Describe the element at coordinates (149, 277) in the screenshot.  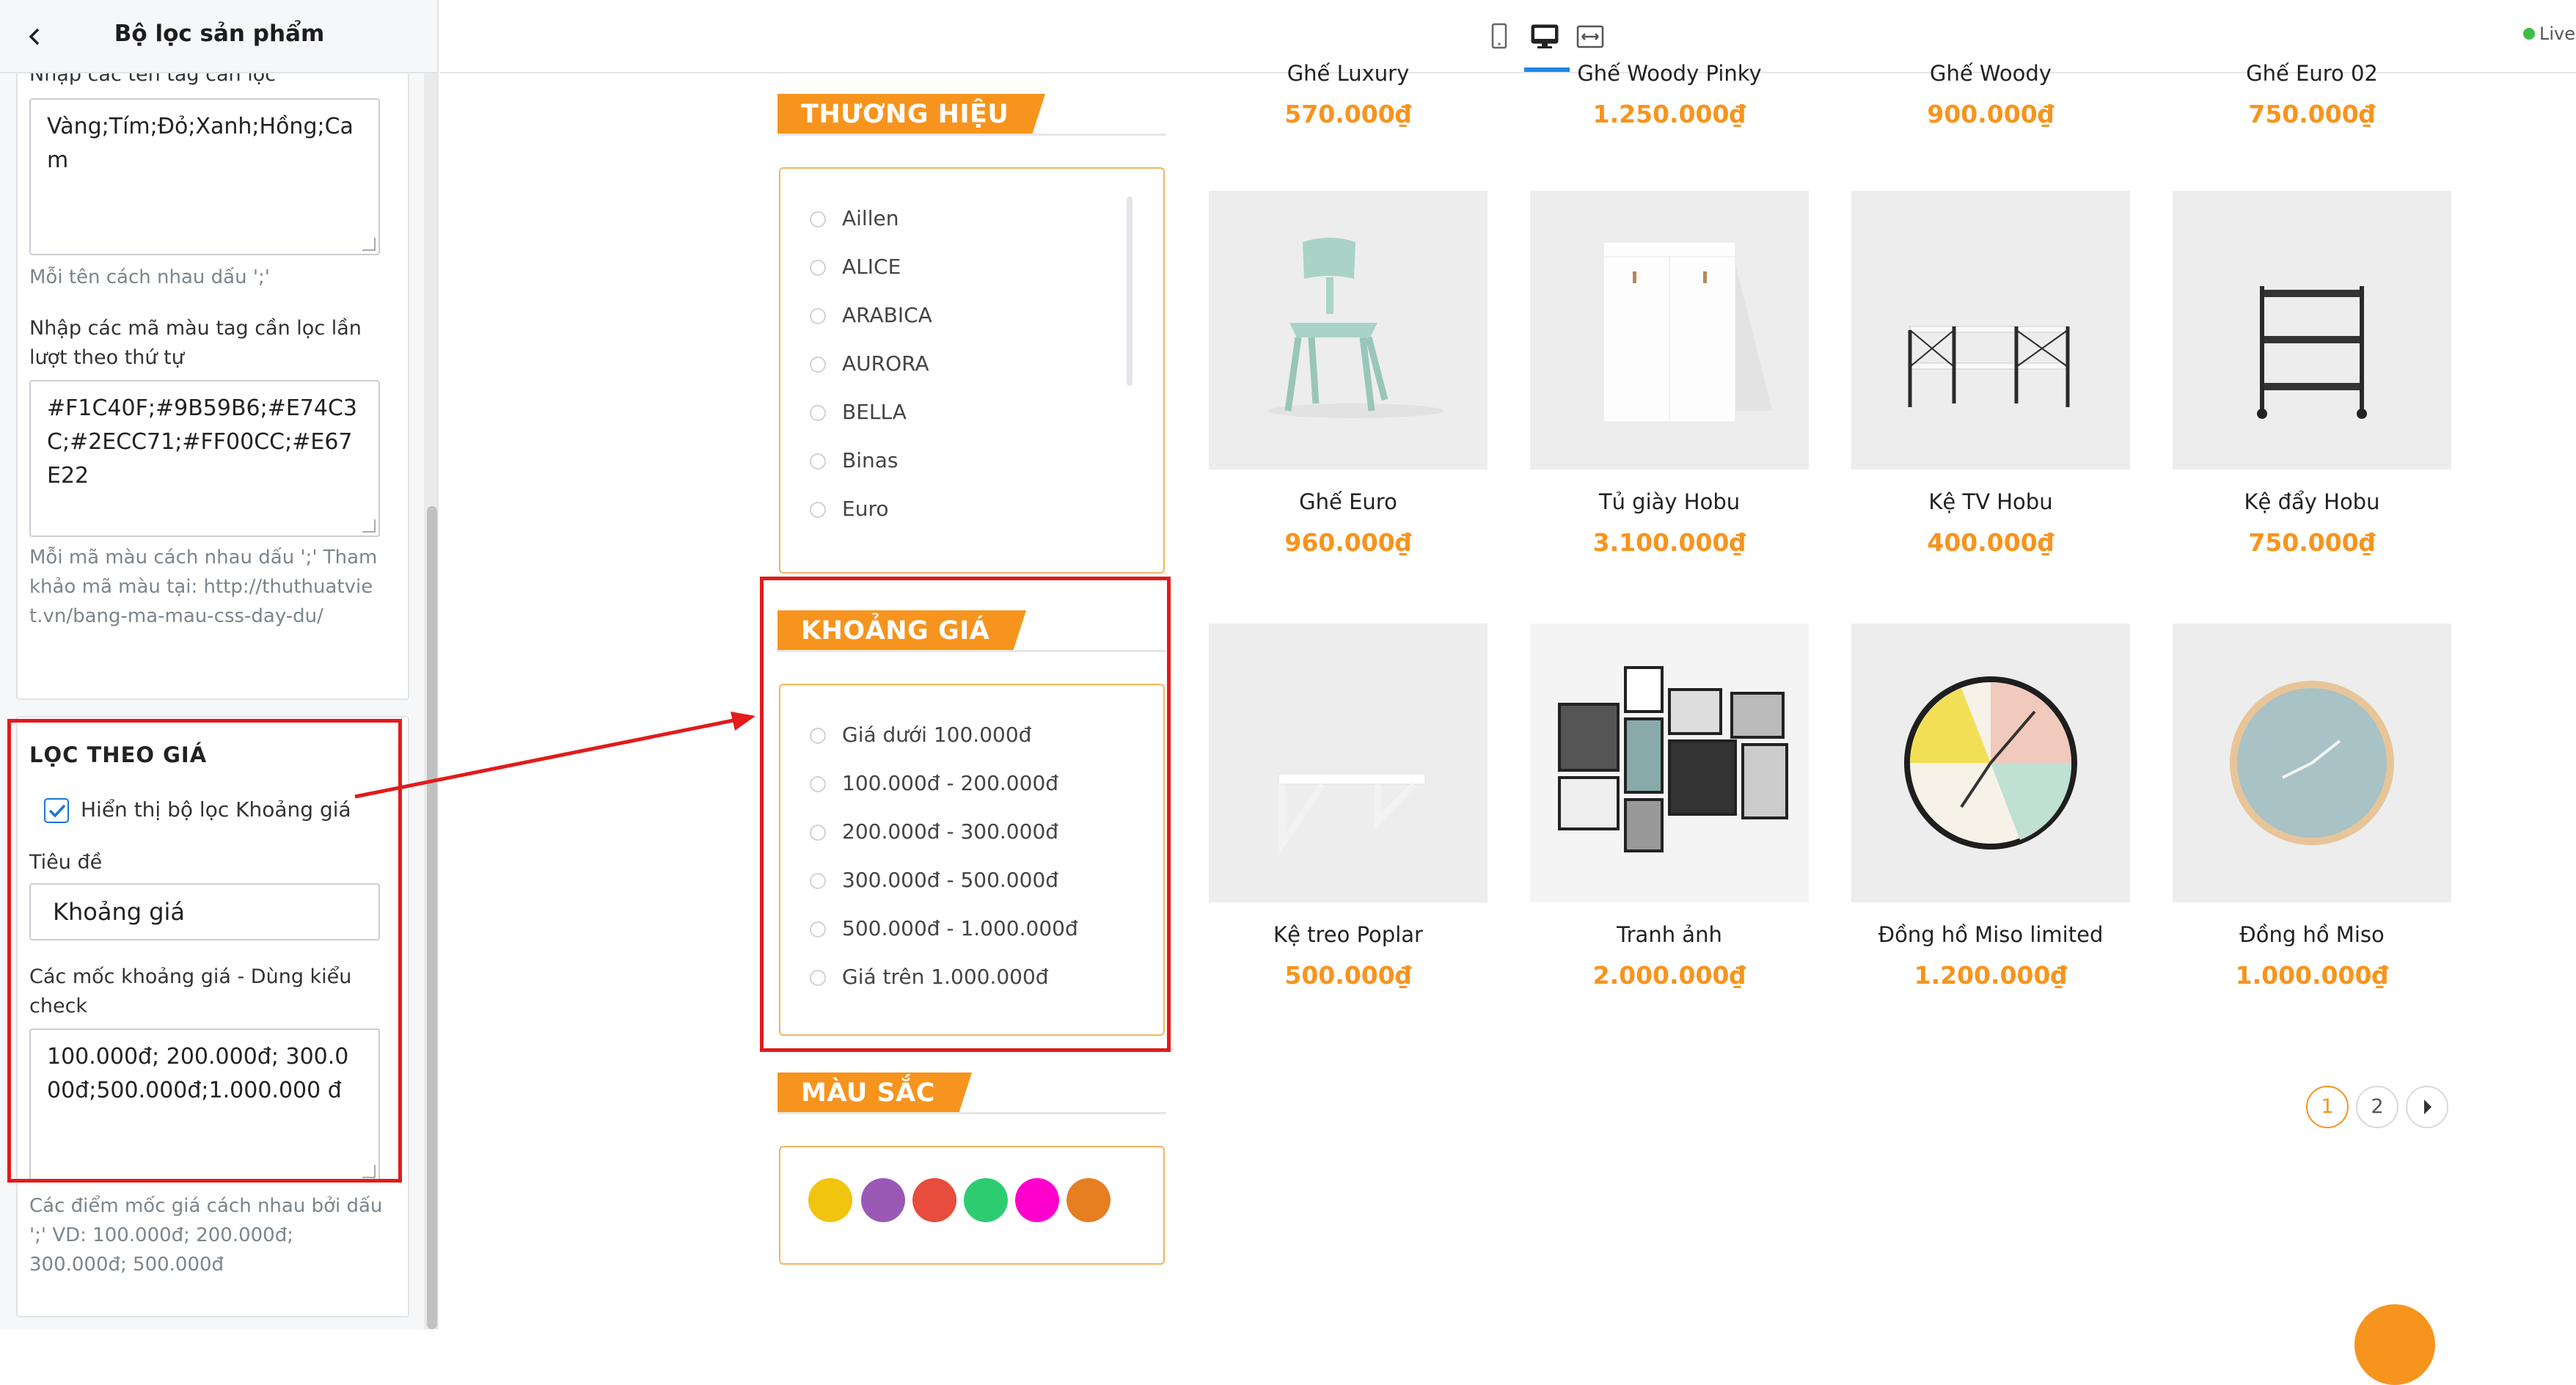
I see `tag-names-help: Mỗi tên cách nhau dấu ';'` at that location.